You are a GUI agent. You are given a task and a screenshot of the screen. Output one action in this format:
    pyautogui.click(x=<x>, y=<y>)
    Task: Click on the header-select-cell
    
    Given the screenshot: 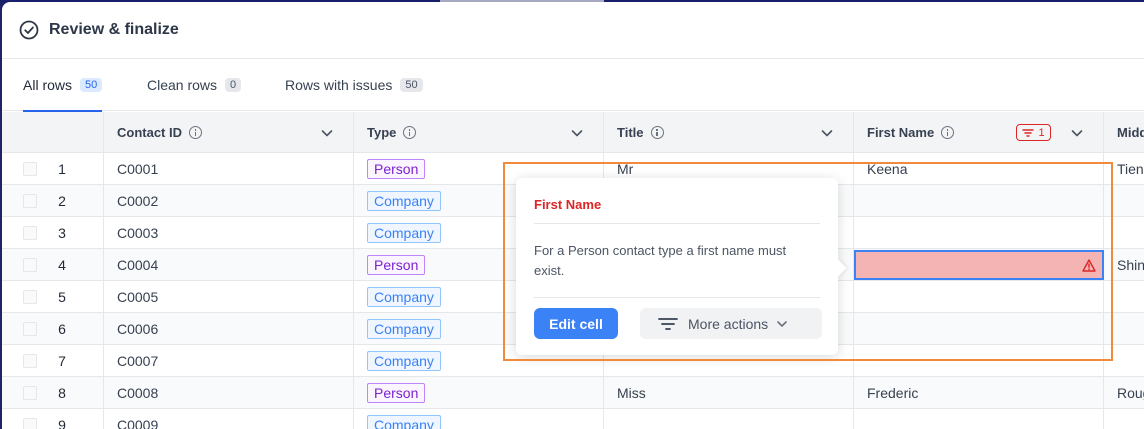 What is the action you would take?
    pyautogui.click(x=53, y=132)
    